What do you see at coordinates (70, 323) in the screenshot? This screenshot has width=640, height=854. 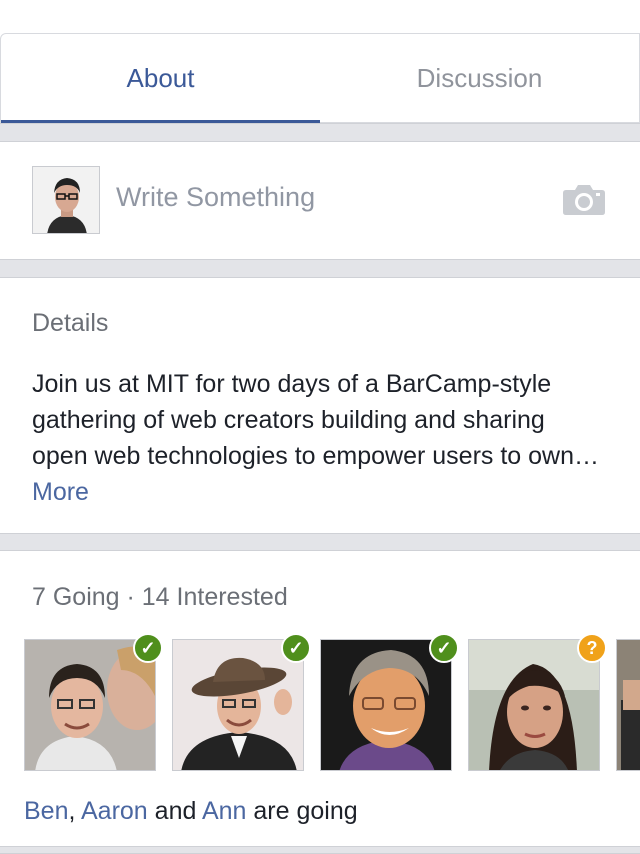 I see `details-heading: Details` at bounding box center [70, 323].